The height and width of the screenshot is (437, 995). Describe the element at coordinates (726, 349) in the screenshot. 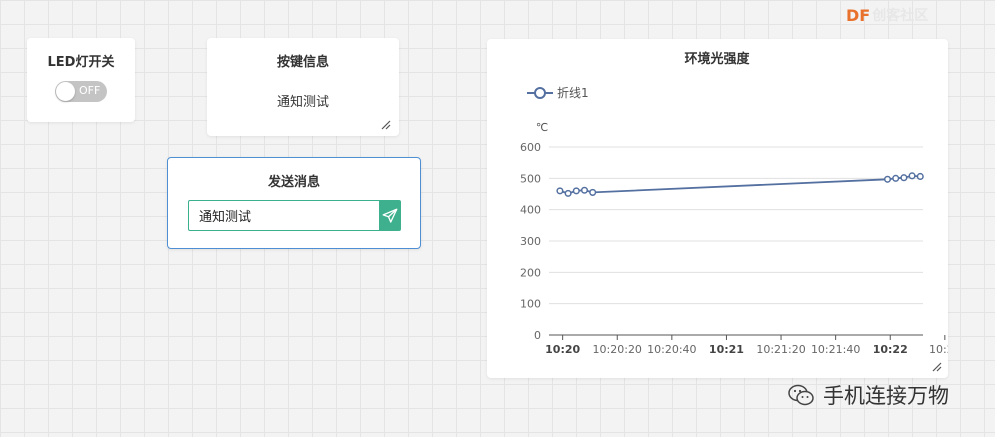

I see `x-tick-label: 10:21` at that location.